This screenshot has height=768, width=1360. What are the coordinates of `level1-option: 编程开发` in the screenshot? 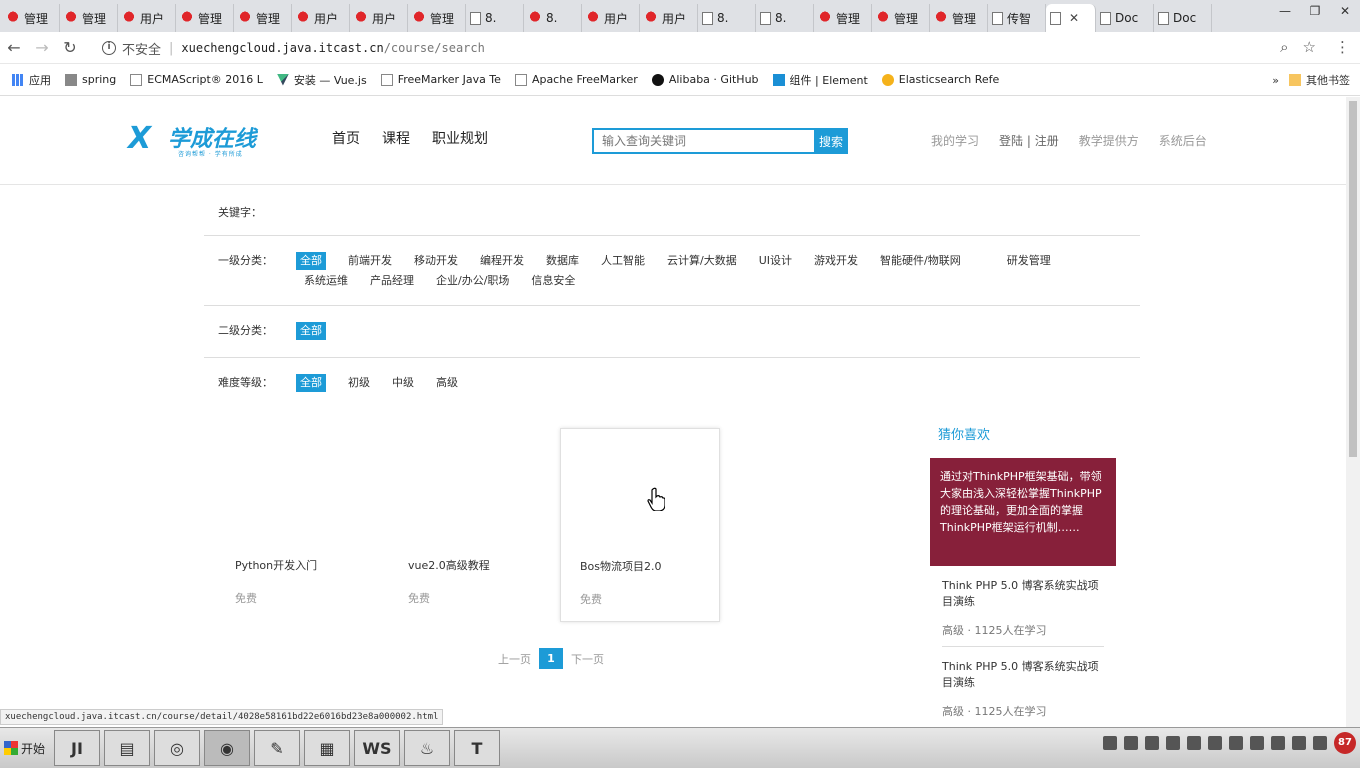 It's located at (505, 261).